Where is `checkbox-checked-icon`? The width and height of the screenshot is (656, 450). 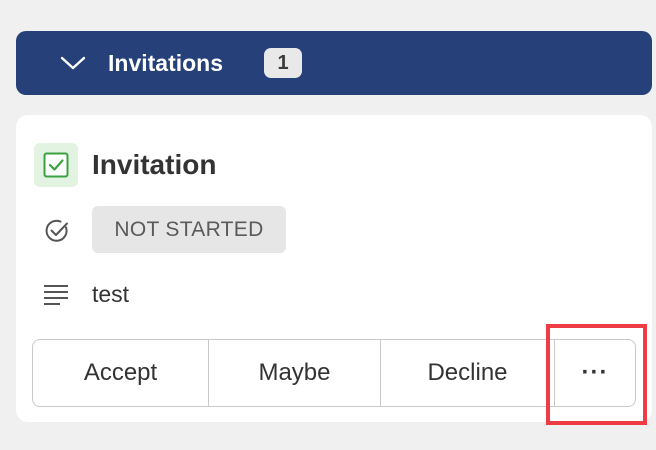 checkbox-checked-icon is located at coordinates (56, 165).